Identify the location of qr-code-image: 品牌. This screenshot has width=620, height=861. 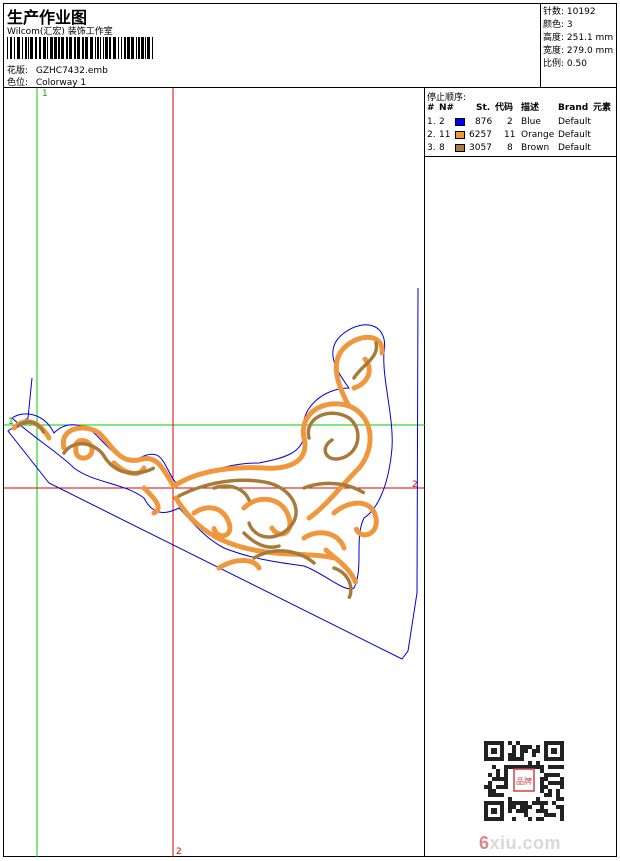
(524, 781).